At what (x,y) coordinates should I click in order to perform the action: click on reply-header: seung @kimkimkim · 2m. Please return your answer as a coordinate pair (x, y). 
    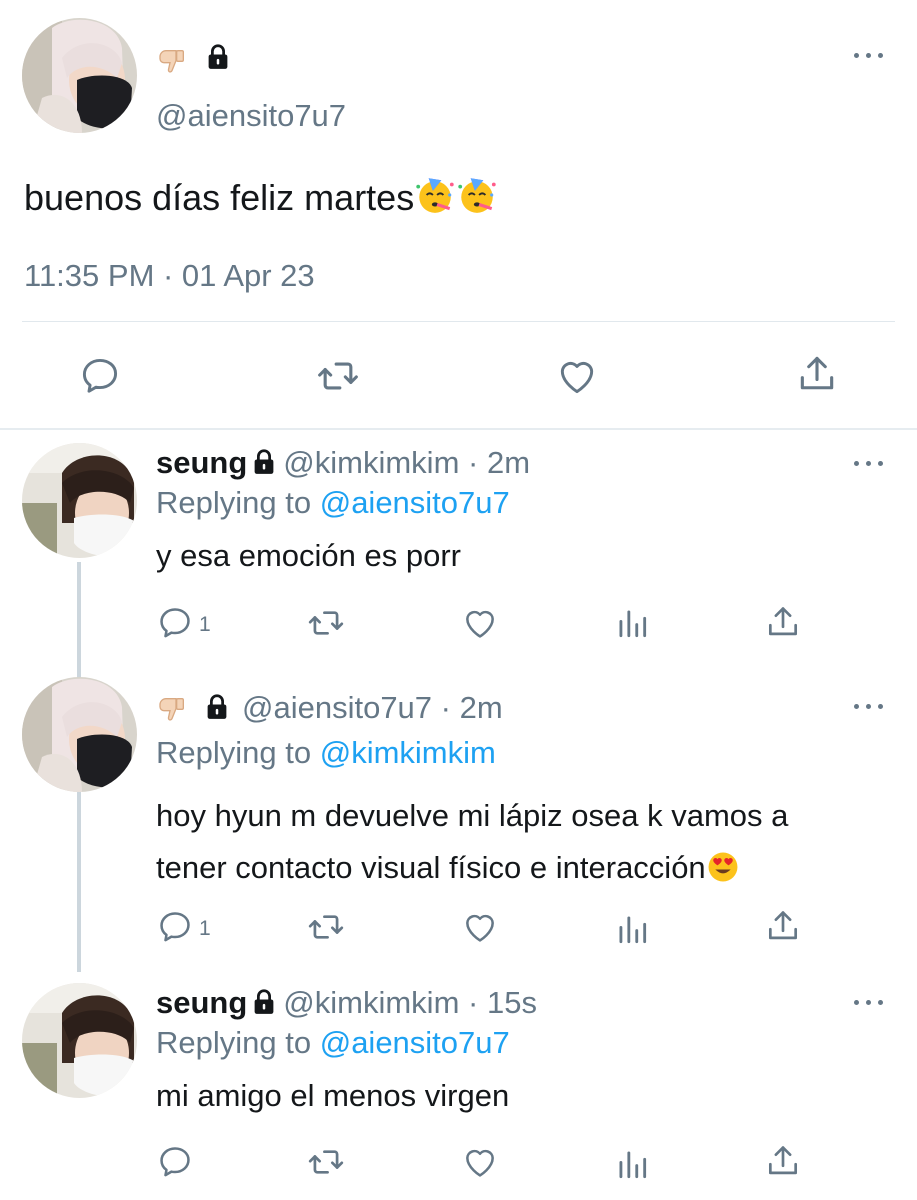
    Looking at the image, I should click on (343, 463).